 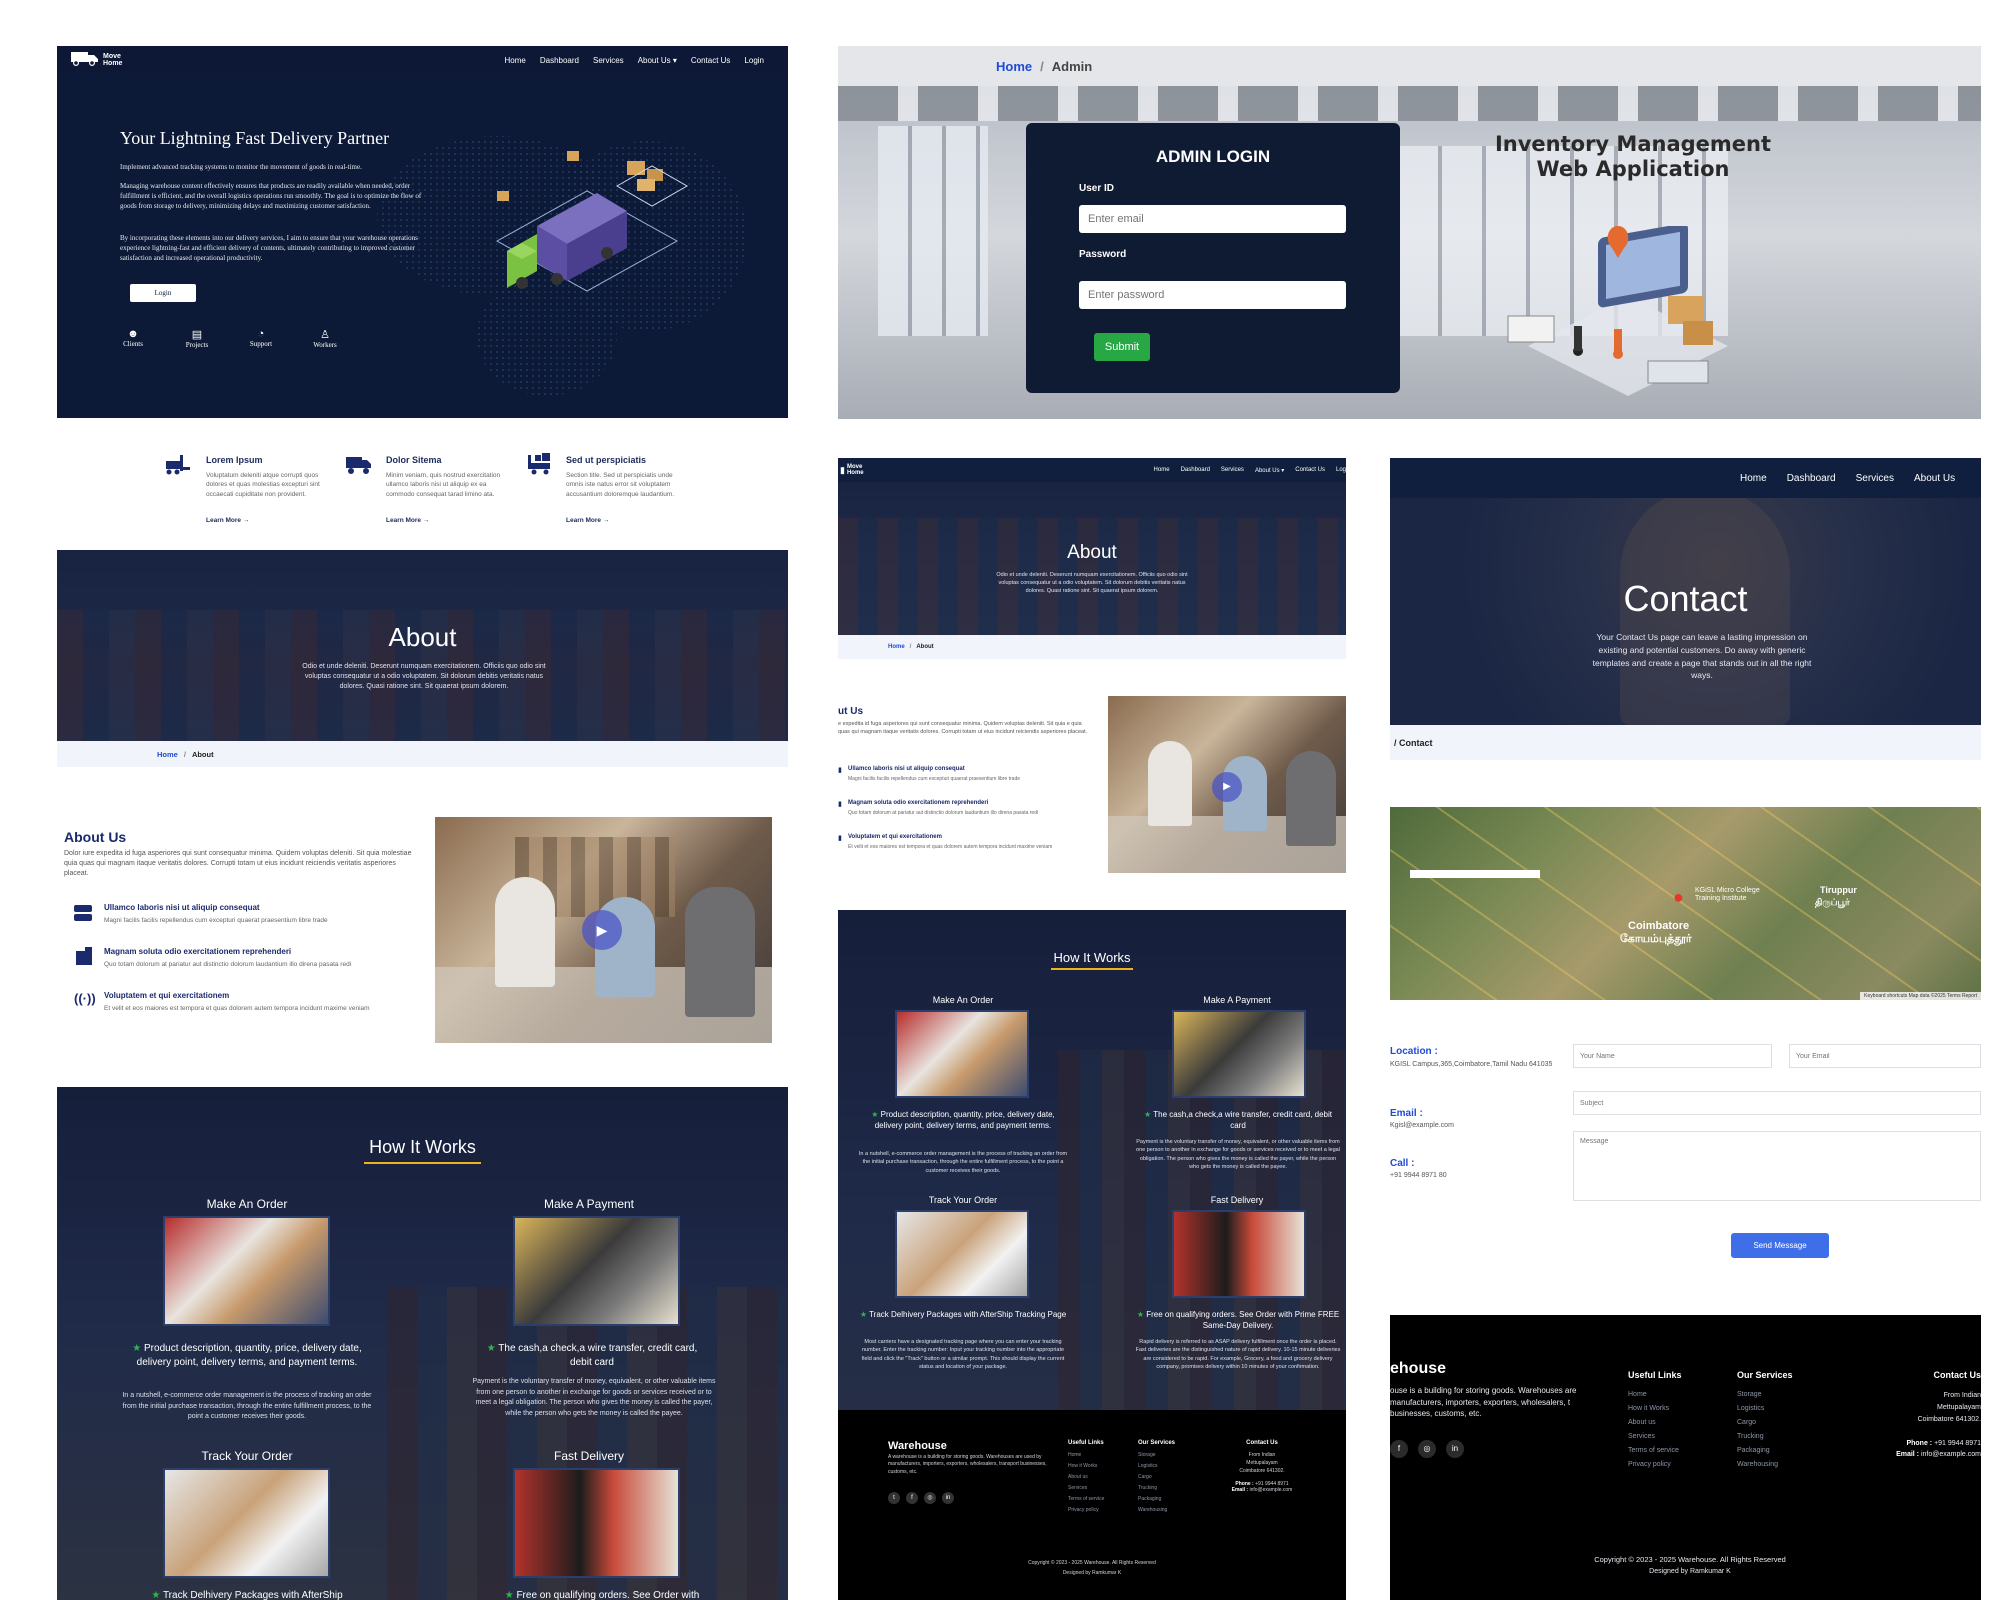 I want to click on brand-name: Move Home, so click(x=858, y=470).